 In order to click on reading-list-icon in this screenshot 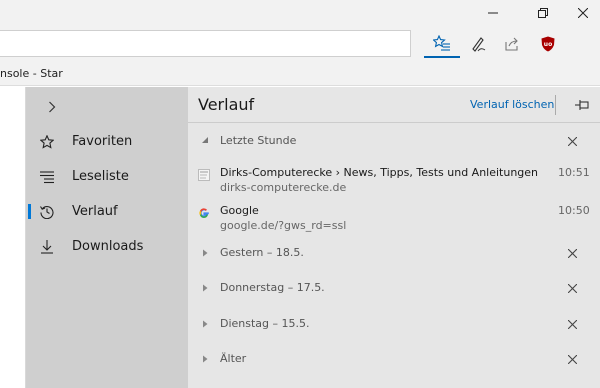, I will do `click(47, 176)`.